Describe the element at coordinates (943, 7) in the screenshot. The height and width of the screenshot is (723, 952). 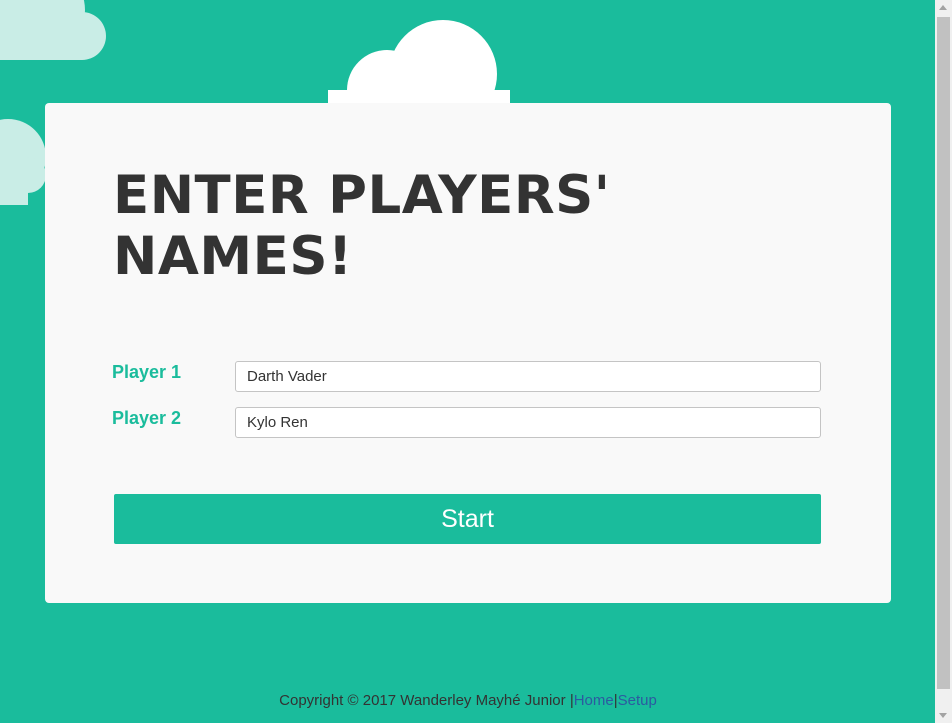
I see `scroll-up-arrow-icon` at that location.